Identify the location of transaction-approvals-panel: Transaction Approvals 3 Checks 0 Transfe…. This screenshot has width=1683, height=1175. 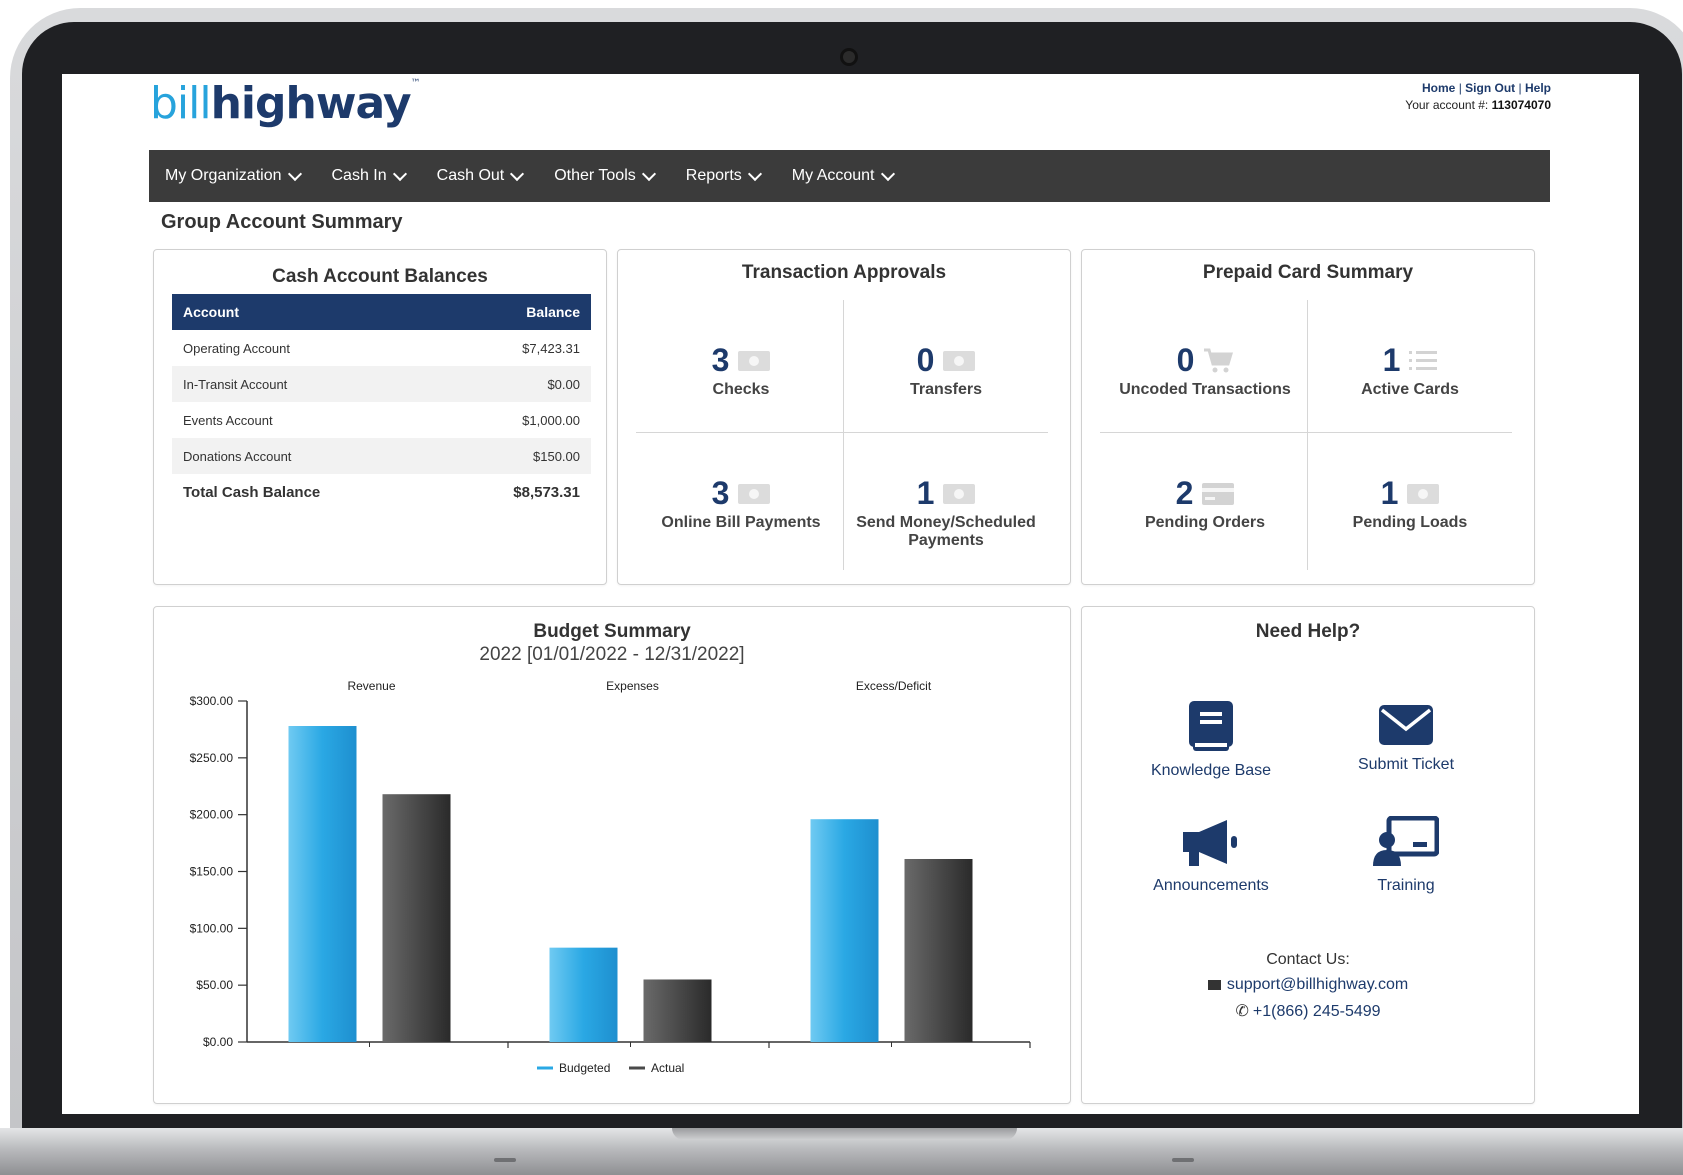
(844, 417).